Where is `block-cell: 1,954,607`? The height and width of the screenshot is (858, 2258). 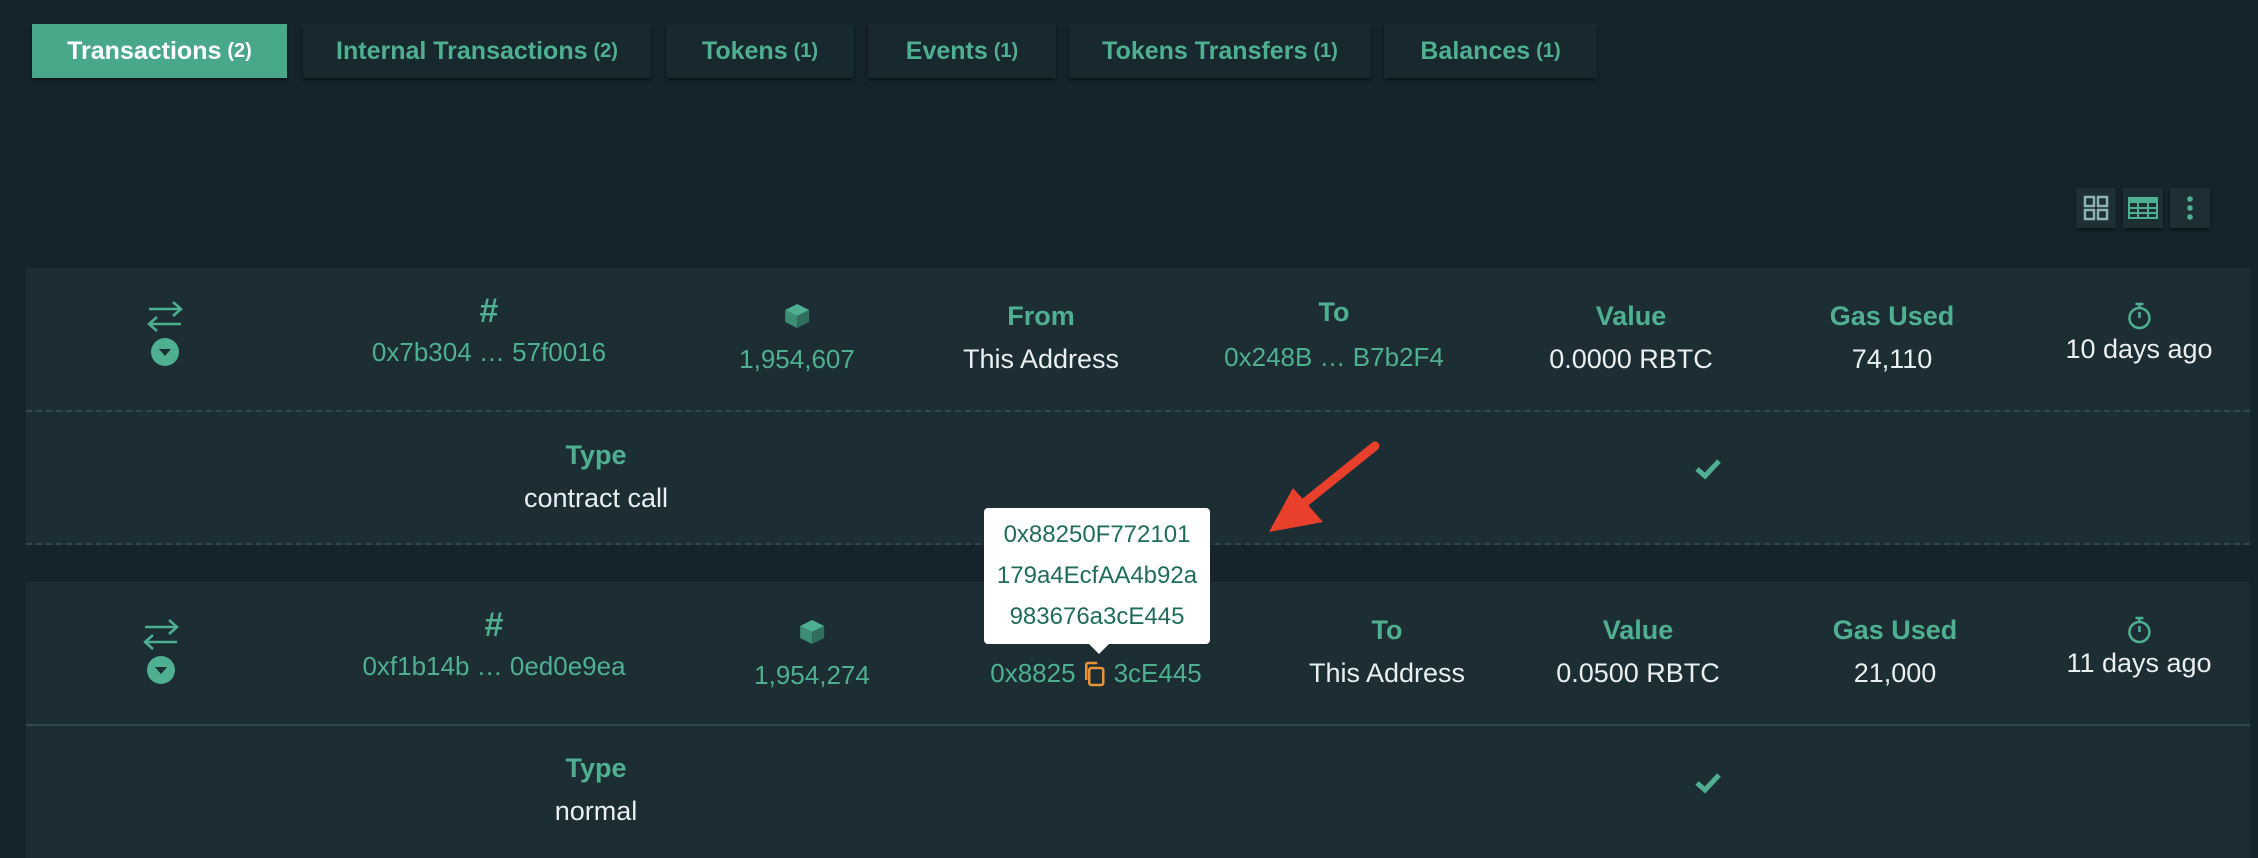 block-cell: 1,954,607 is located at coordinates (797, 338).